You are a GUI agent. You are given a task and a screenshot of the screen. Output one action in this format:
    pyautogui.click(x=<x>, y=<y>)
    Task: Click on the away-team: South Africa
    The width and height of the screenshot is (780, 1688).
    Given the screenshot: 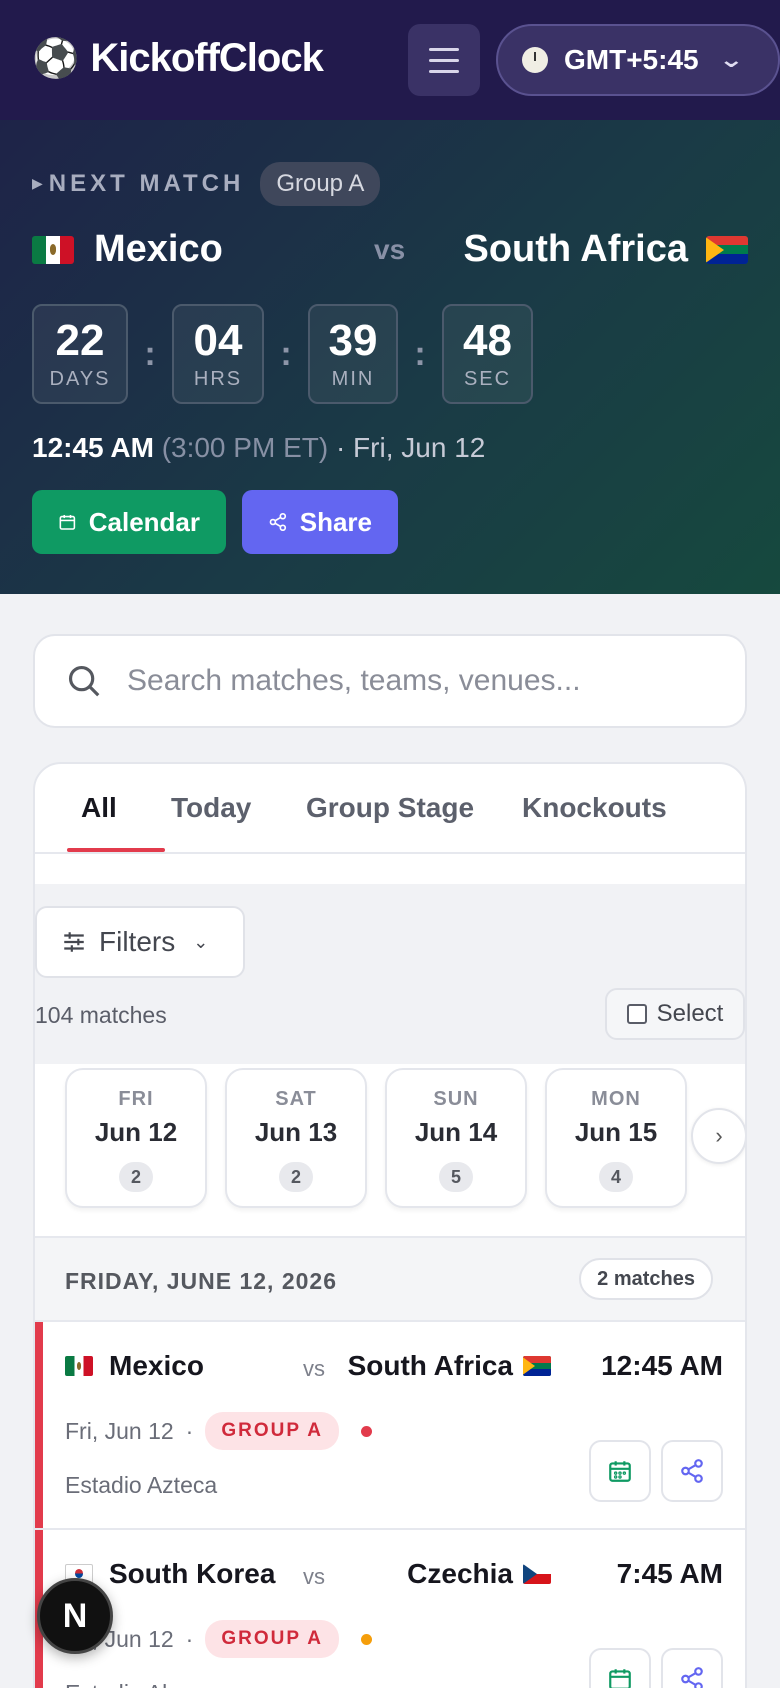 What is the action you would take?
    pyautogui.click(x=605, y=249)
    